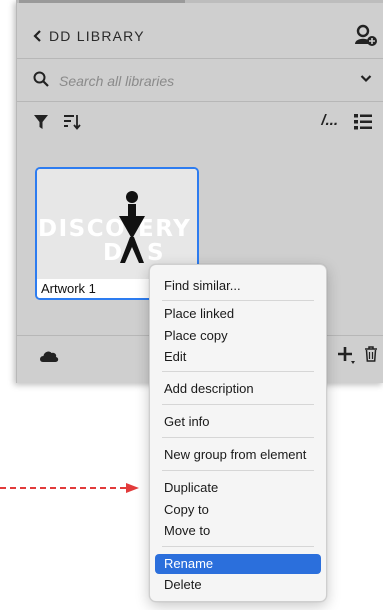  I want to click on trash-icon, so click(371, 354).